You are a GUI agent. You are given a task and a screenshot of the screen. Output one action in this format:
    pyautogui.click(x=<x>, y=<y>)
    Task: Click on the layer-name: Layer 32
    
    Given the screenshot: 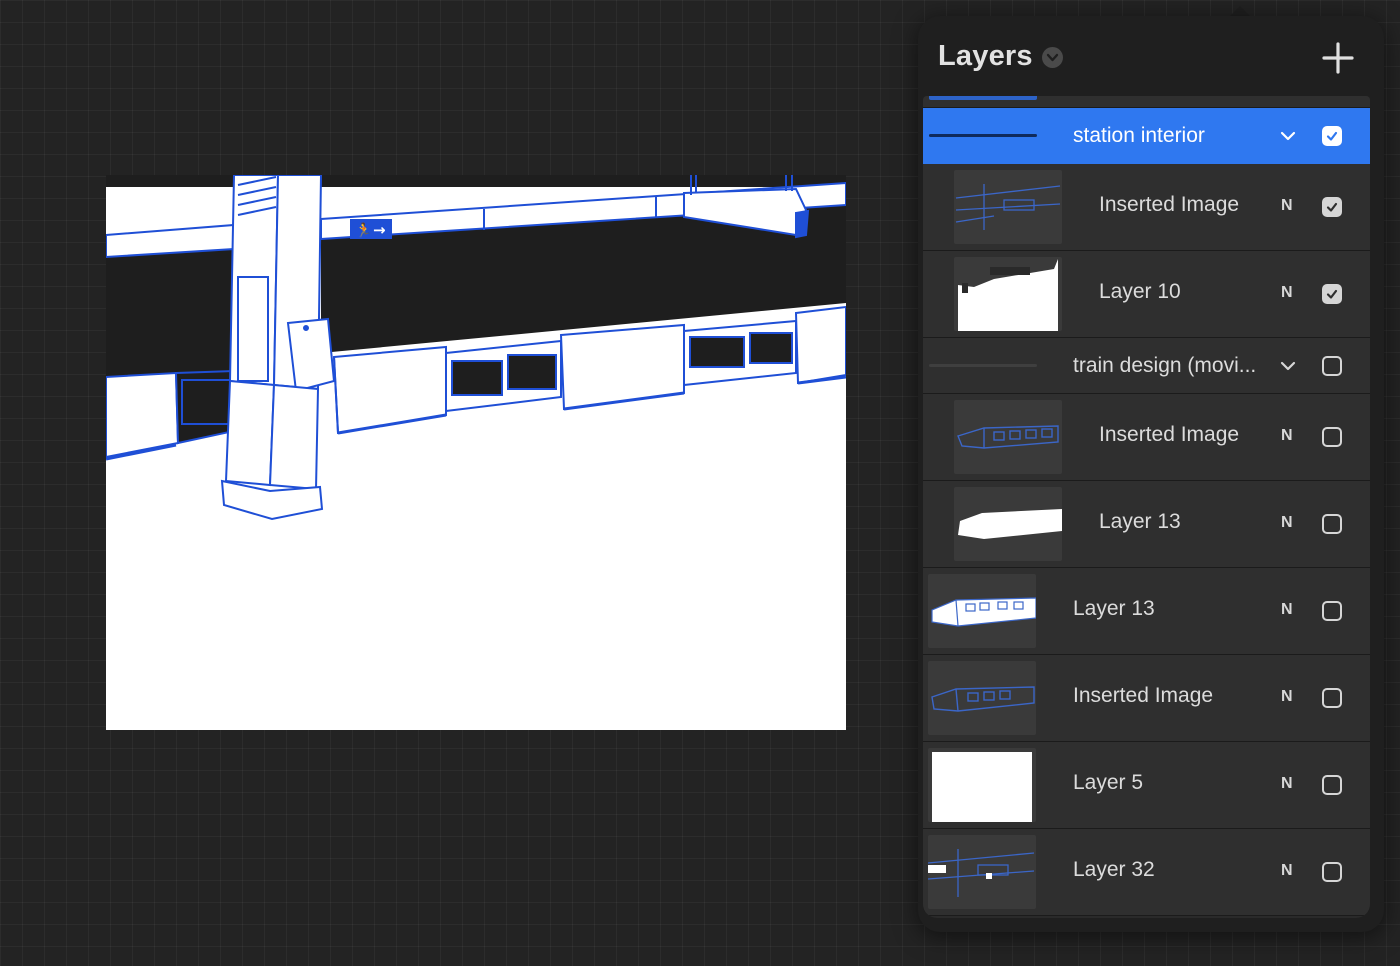 What is the action you would take?
    pyautogui.click(x=1114, y=869)
    